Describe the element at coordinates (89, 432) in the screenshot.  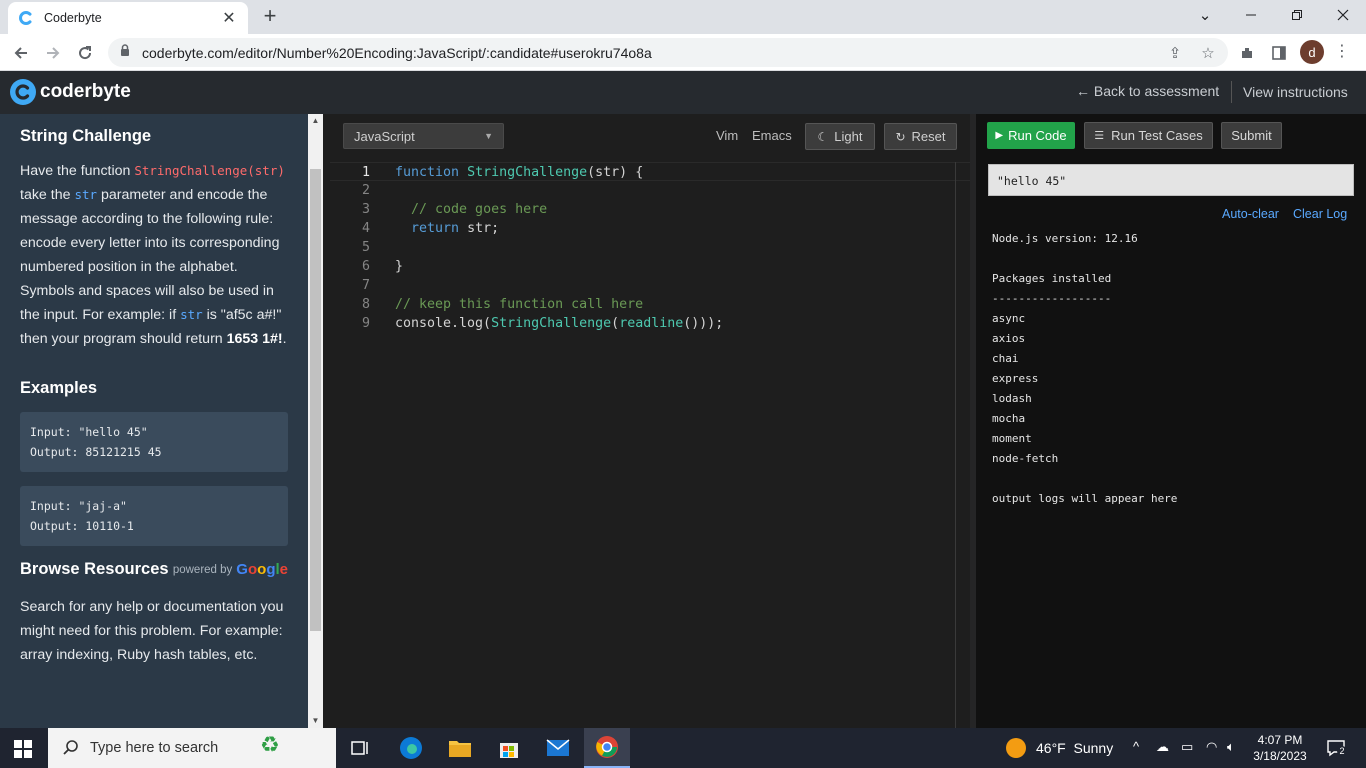
I see `example-input: Input: "hello 45"` at that location.